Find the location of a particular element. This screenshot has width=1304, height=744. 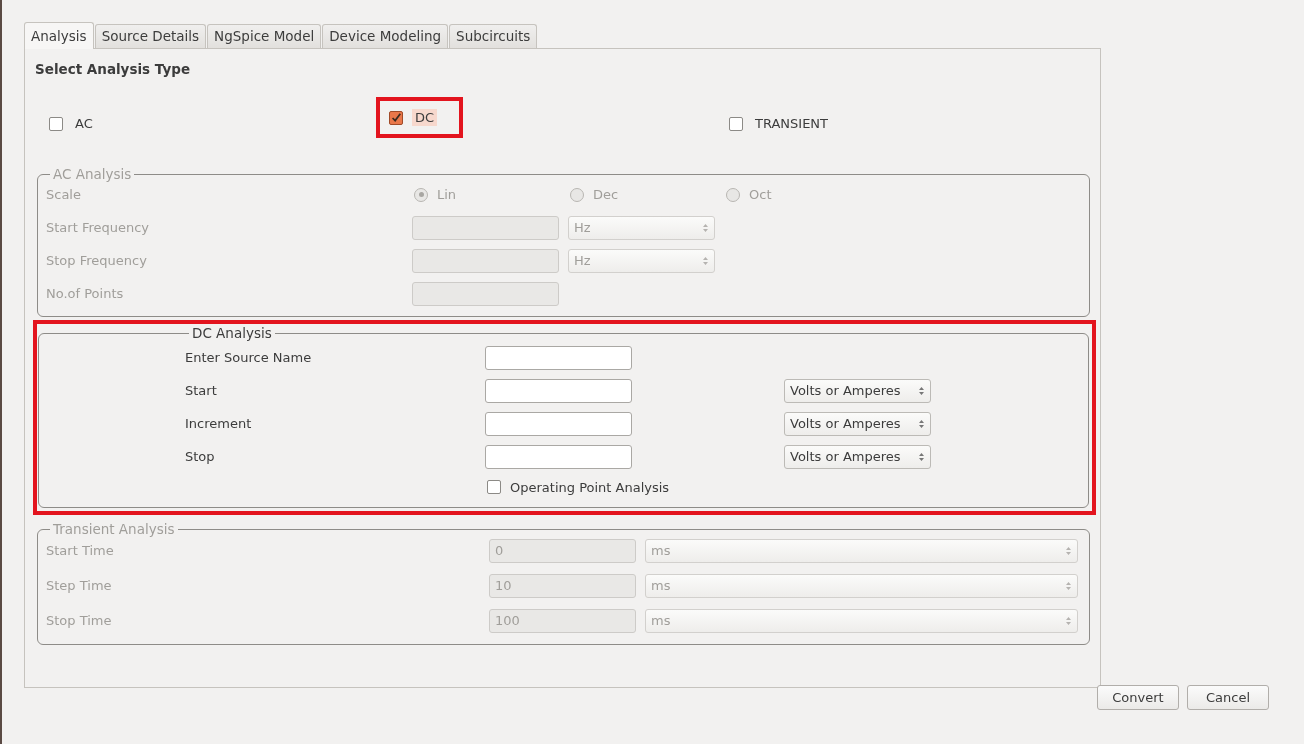

tab: Device Modeling is located at coordinates (385, 36).